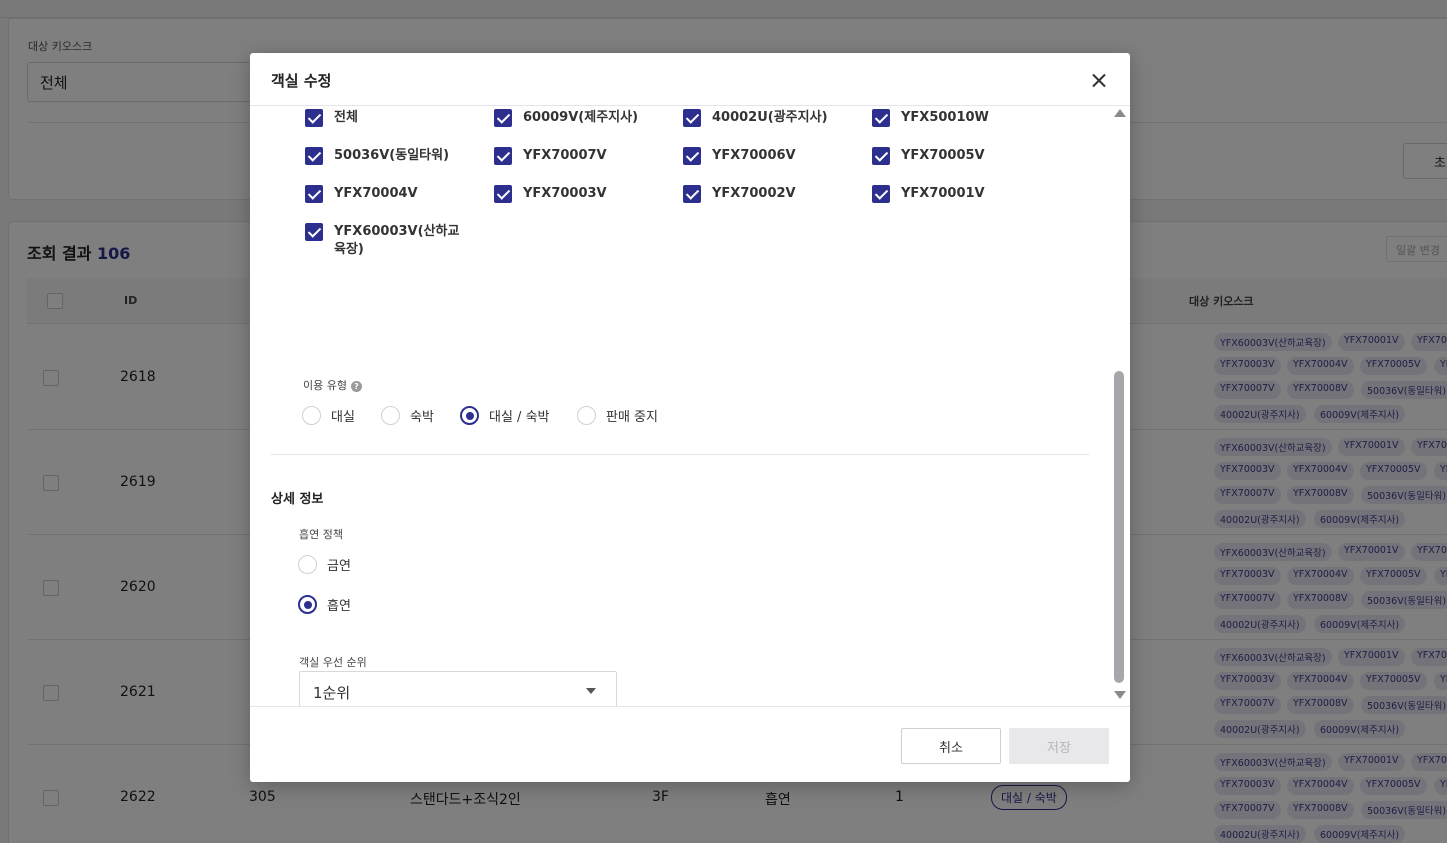 This screenshot has width=1447, height=843. I want to click on scrollbar-thumb, so click(1119, 527).